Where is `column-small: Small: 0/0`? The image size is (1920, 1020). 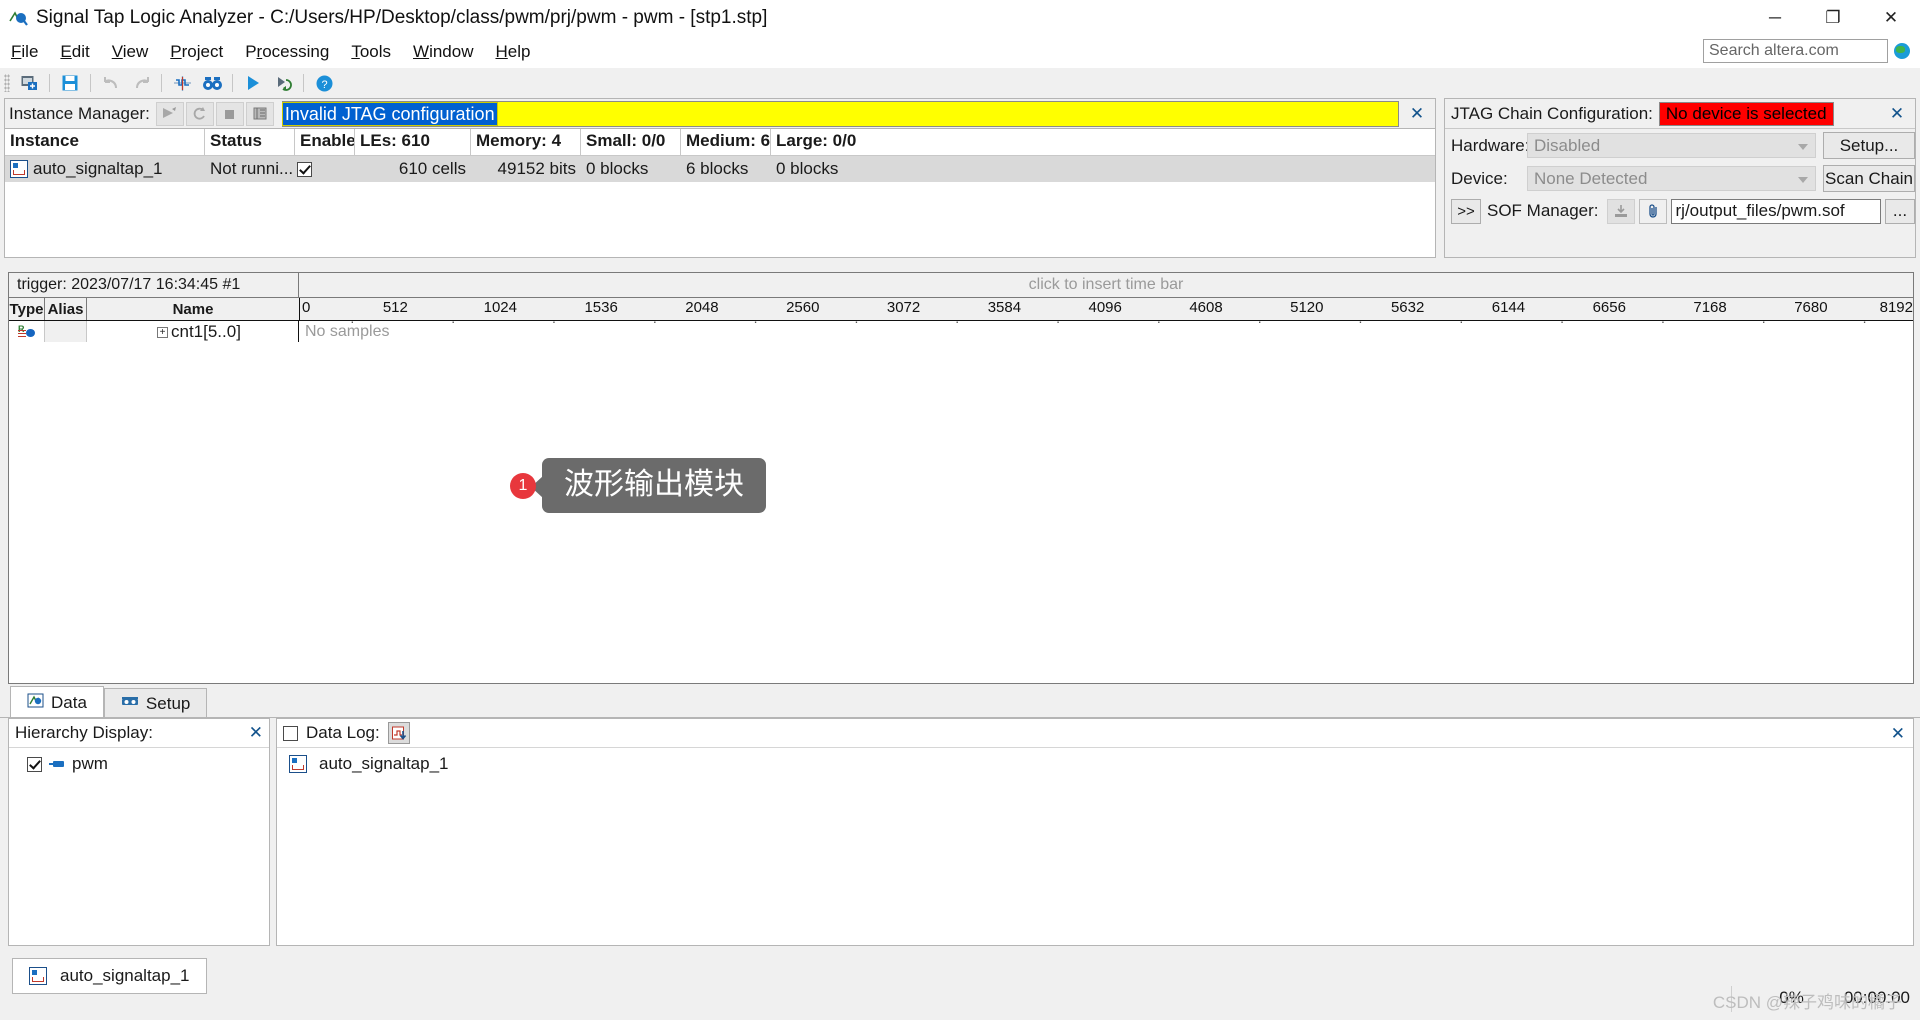 column-small: Small: 0/0 is located at coordinates (631, 142).